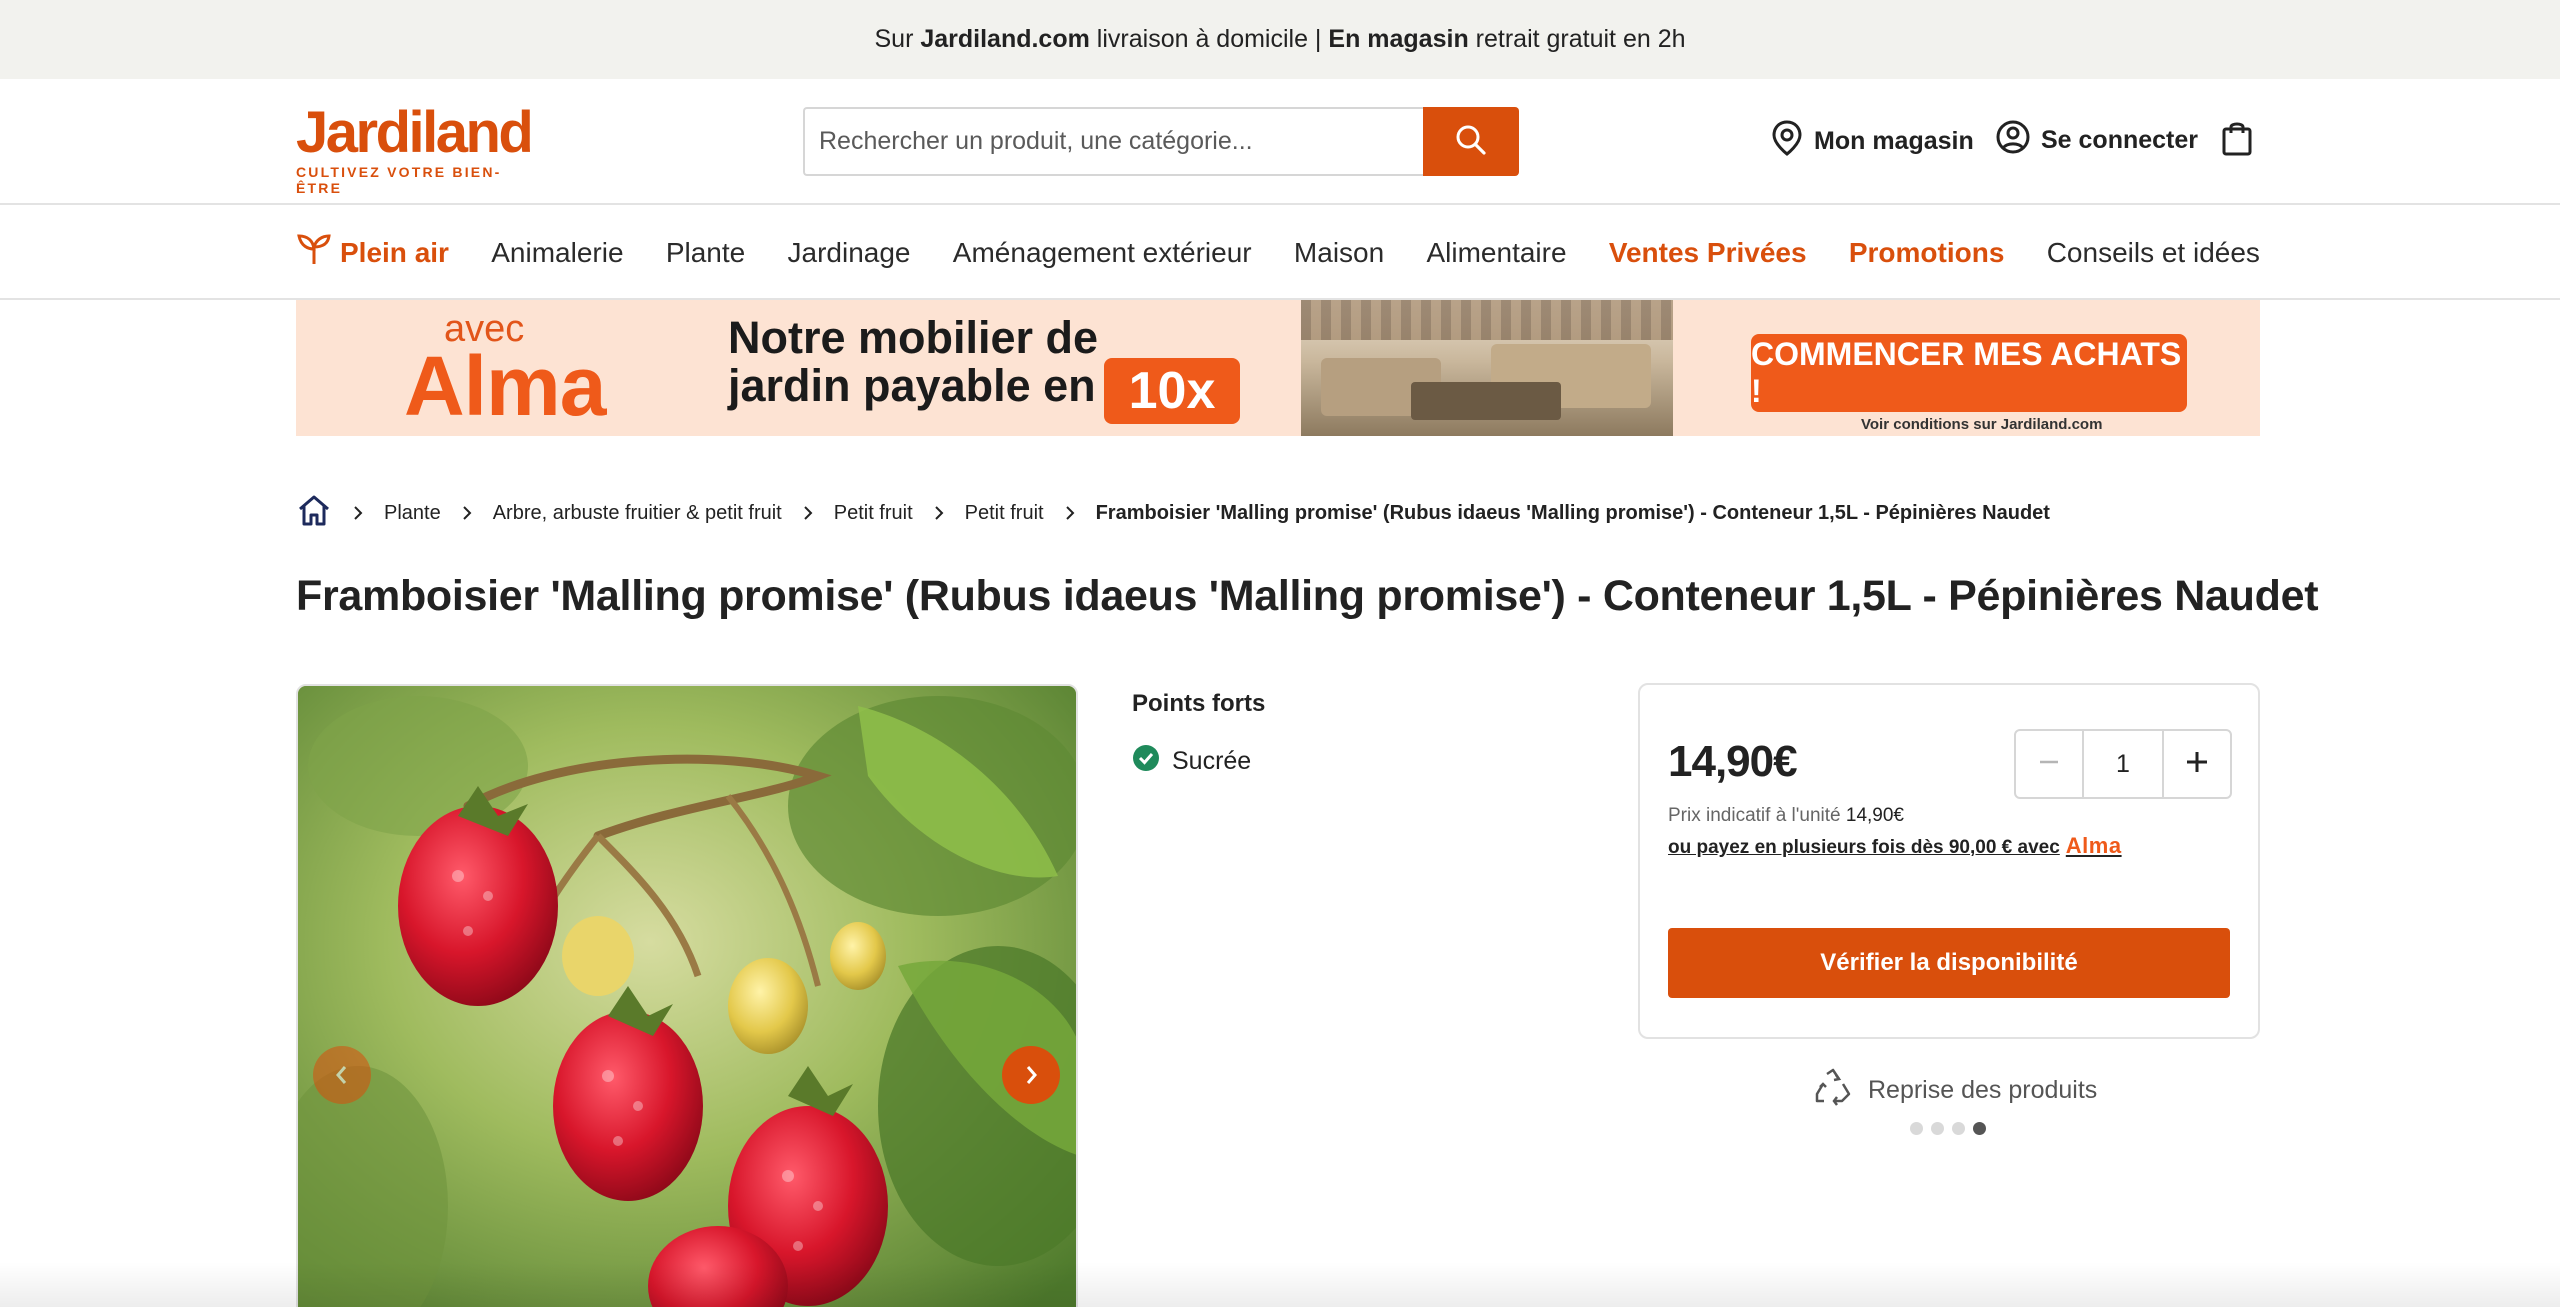  I want to click on topbar-suffix: retrait gratuit en 2h, so click(1580, 39).